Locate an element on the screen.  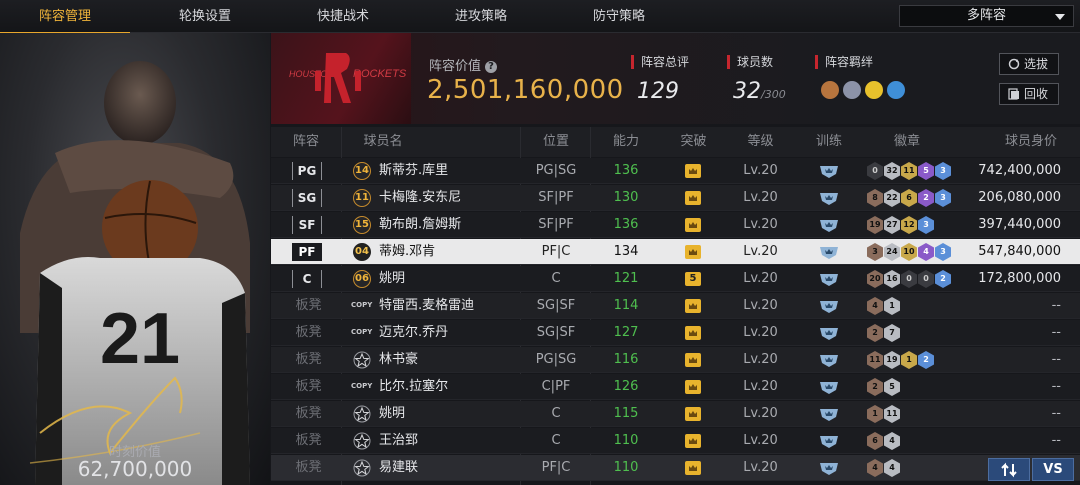
star-icon is located at coordinates (362, 360).